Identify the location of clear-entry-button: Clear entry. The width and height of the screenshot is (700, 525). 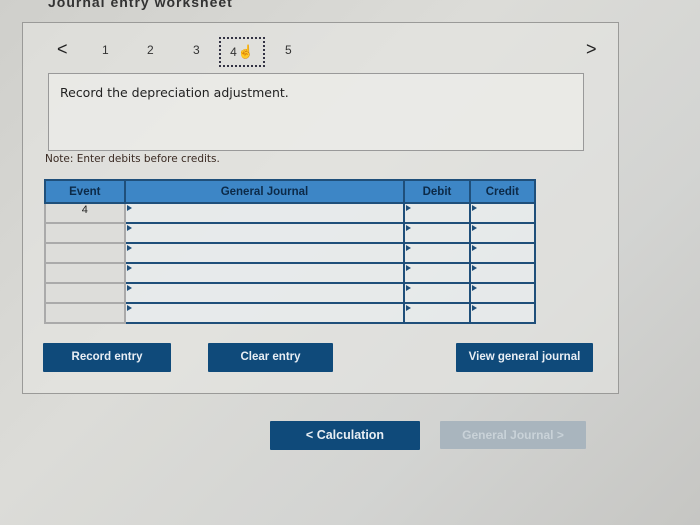
(270, 357).